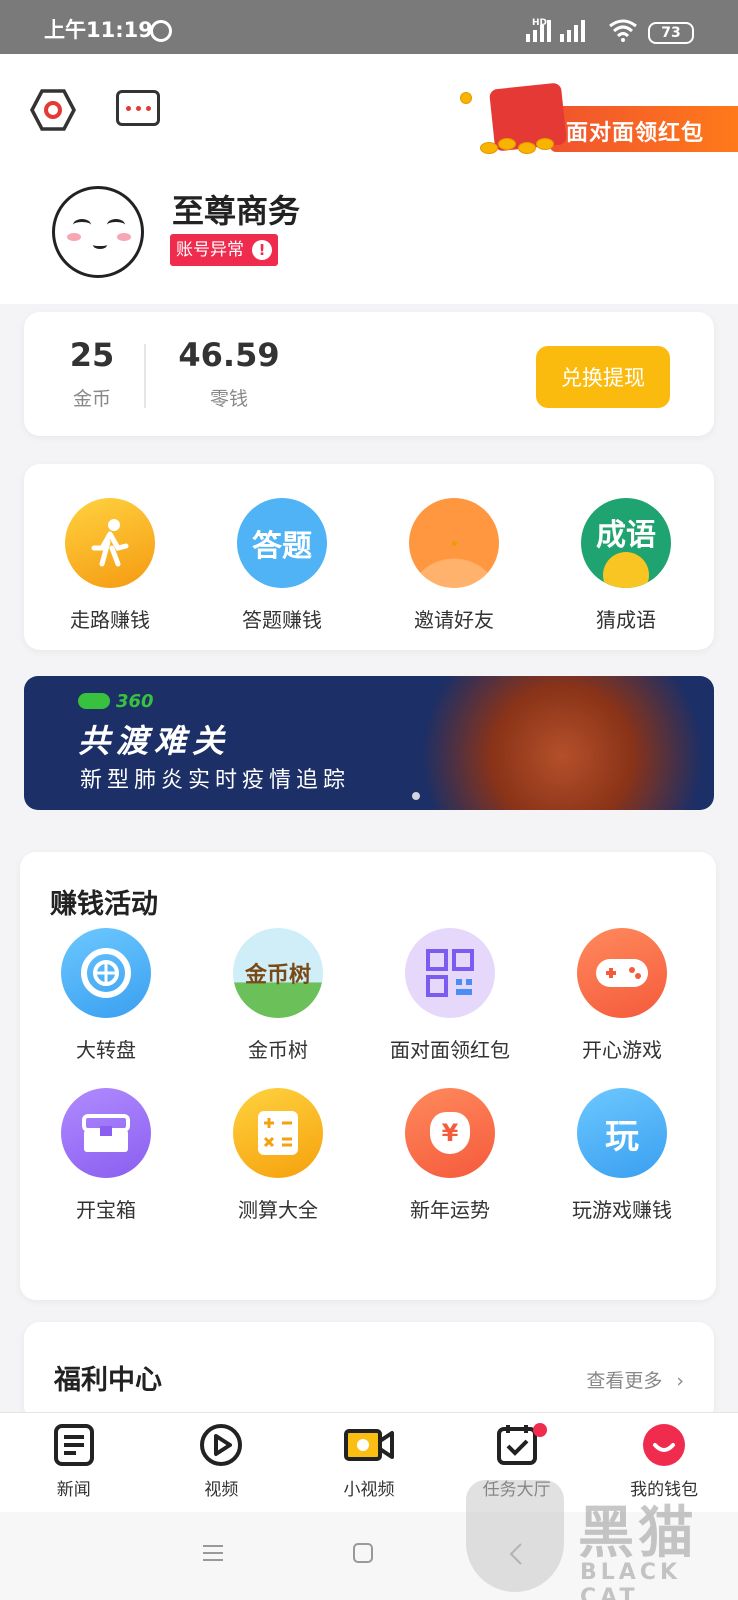 The image size is (738, 1600). Describe the element at coordinates (369, 1490) in the screenshot. I see `tab-label: 小视频` at that location.